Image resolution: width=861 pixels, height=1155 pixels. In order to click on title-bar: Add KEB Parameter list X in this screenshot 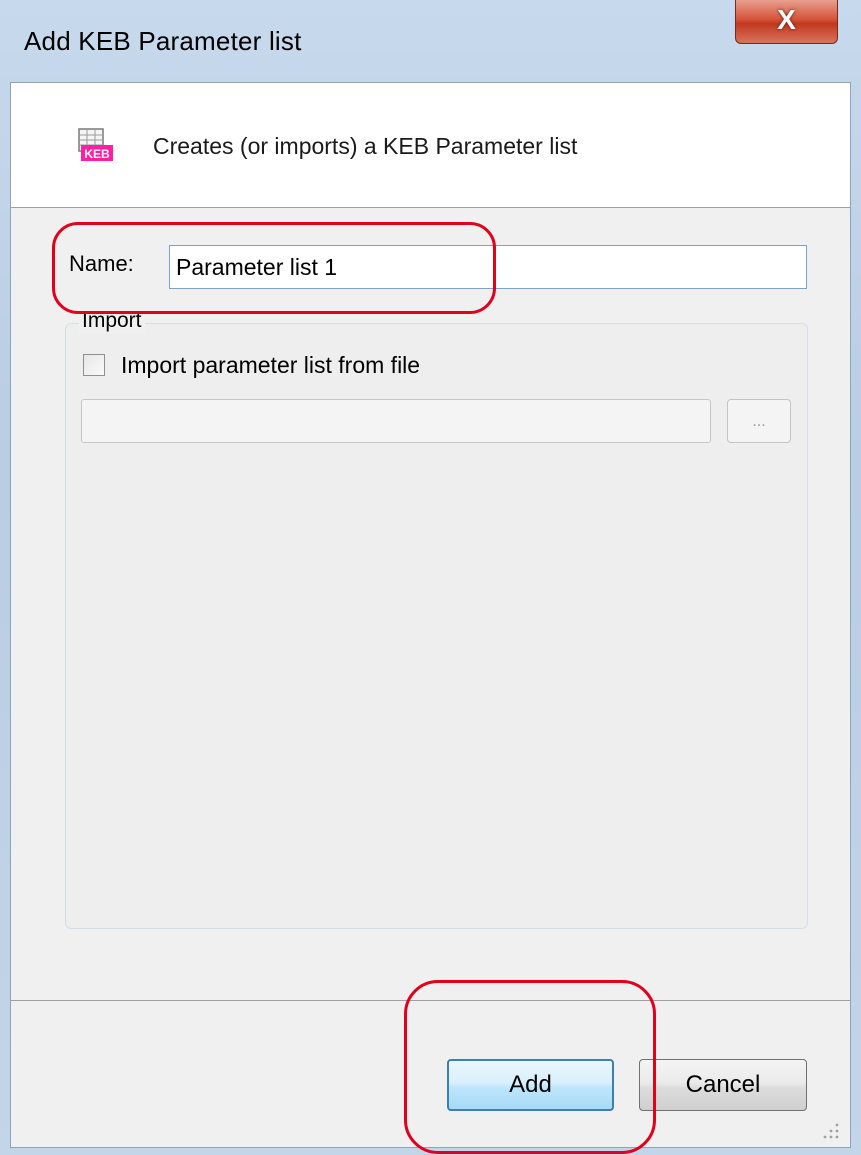, I will do `click(430, 40)`.